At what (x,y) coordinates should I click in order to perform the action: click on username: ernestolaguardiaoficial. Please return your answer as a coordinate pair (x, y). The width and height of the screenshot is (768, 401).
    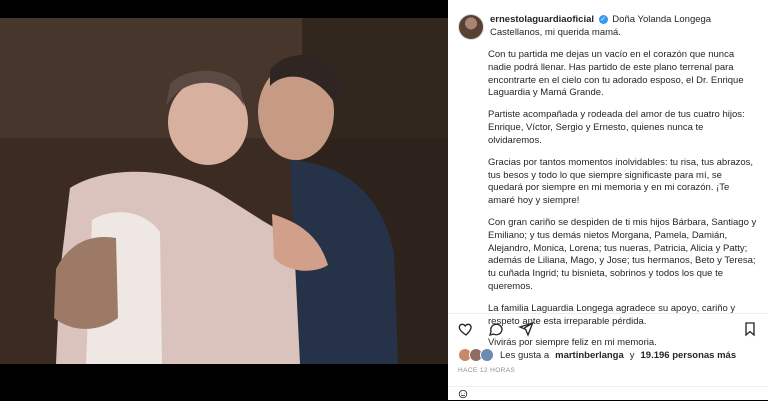
    Looking at the image, I should click on (542, 19).